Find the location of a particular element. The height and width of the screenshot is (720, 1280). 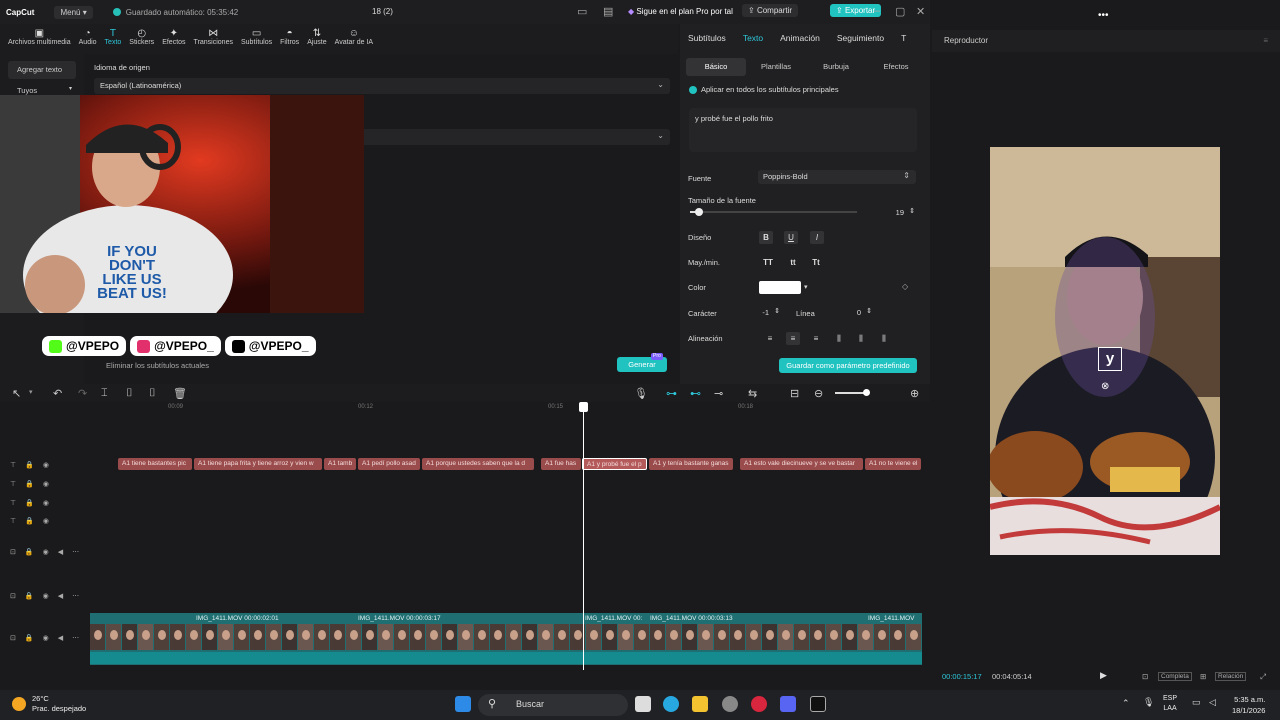

task-view-icon is located at coordinates (643, 704).